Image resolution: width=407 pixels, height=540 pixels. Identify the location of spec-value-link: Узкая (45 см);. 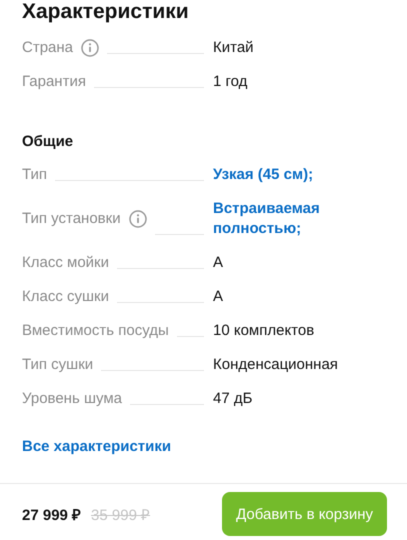
(299, 175).